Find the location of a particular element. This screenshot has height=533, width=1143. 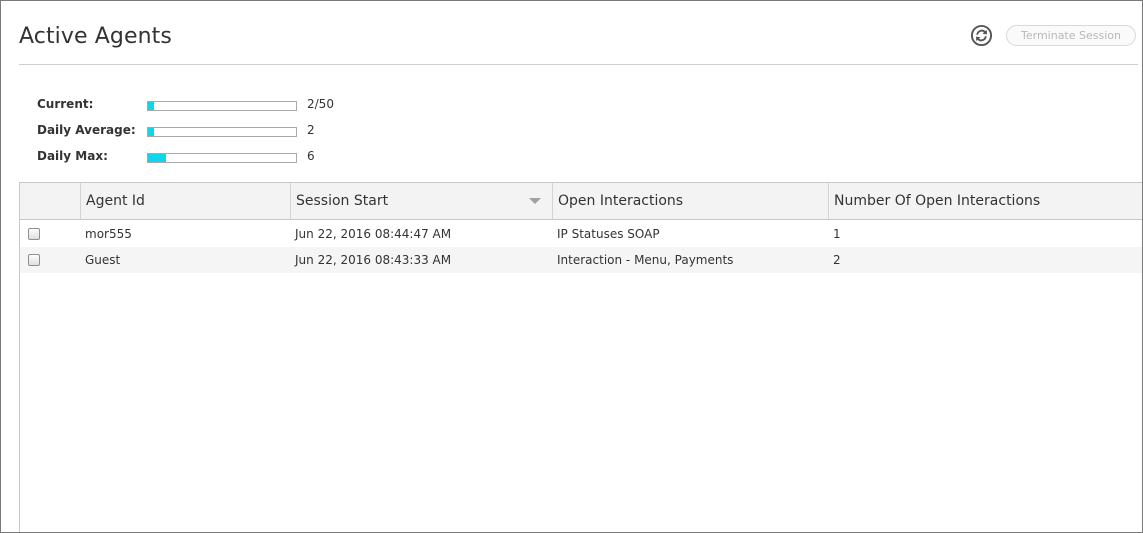

title-divider is located at coordinates (578, 64).